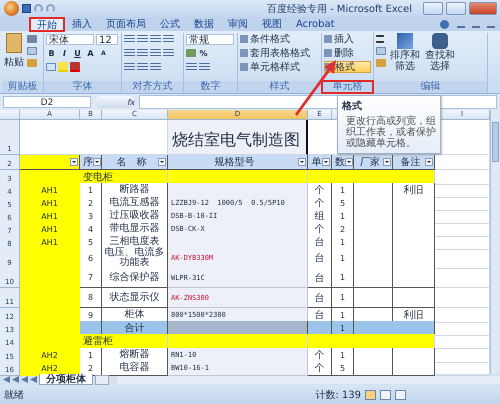 The width and height of the screenshot is (500, 404). What do you see at coordinates (405, 52) in the screenshot?
I see `sort-filter-button: 排序和筛选` at bounding box center [405, 52].